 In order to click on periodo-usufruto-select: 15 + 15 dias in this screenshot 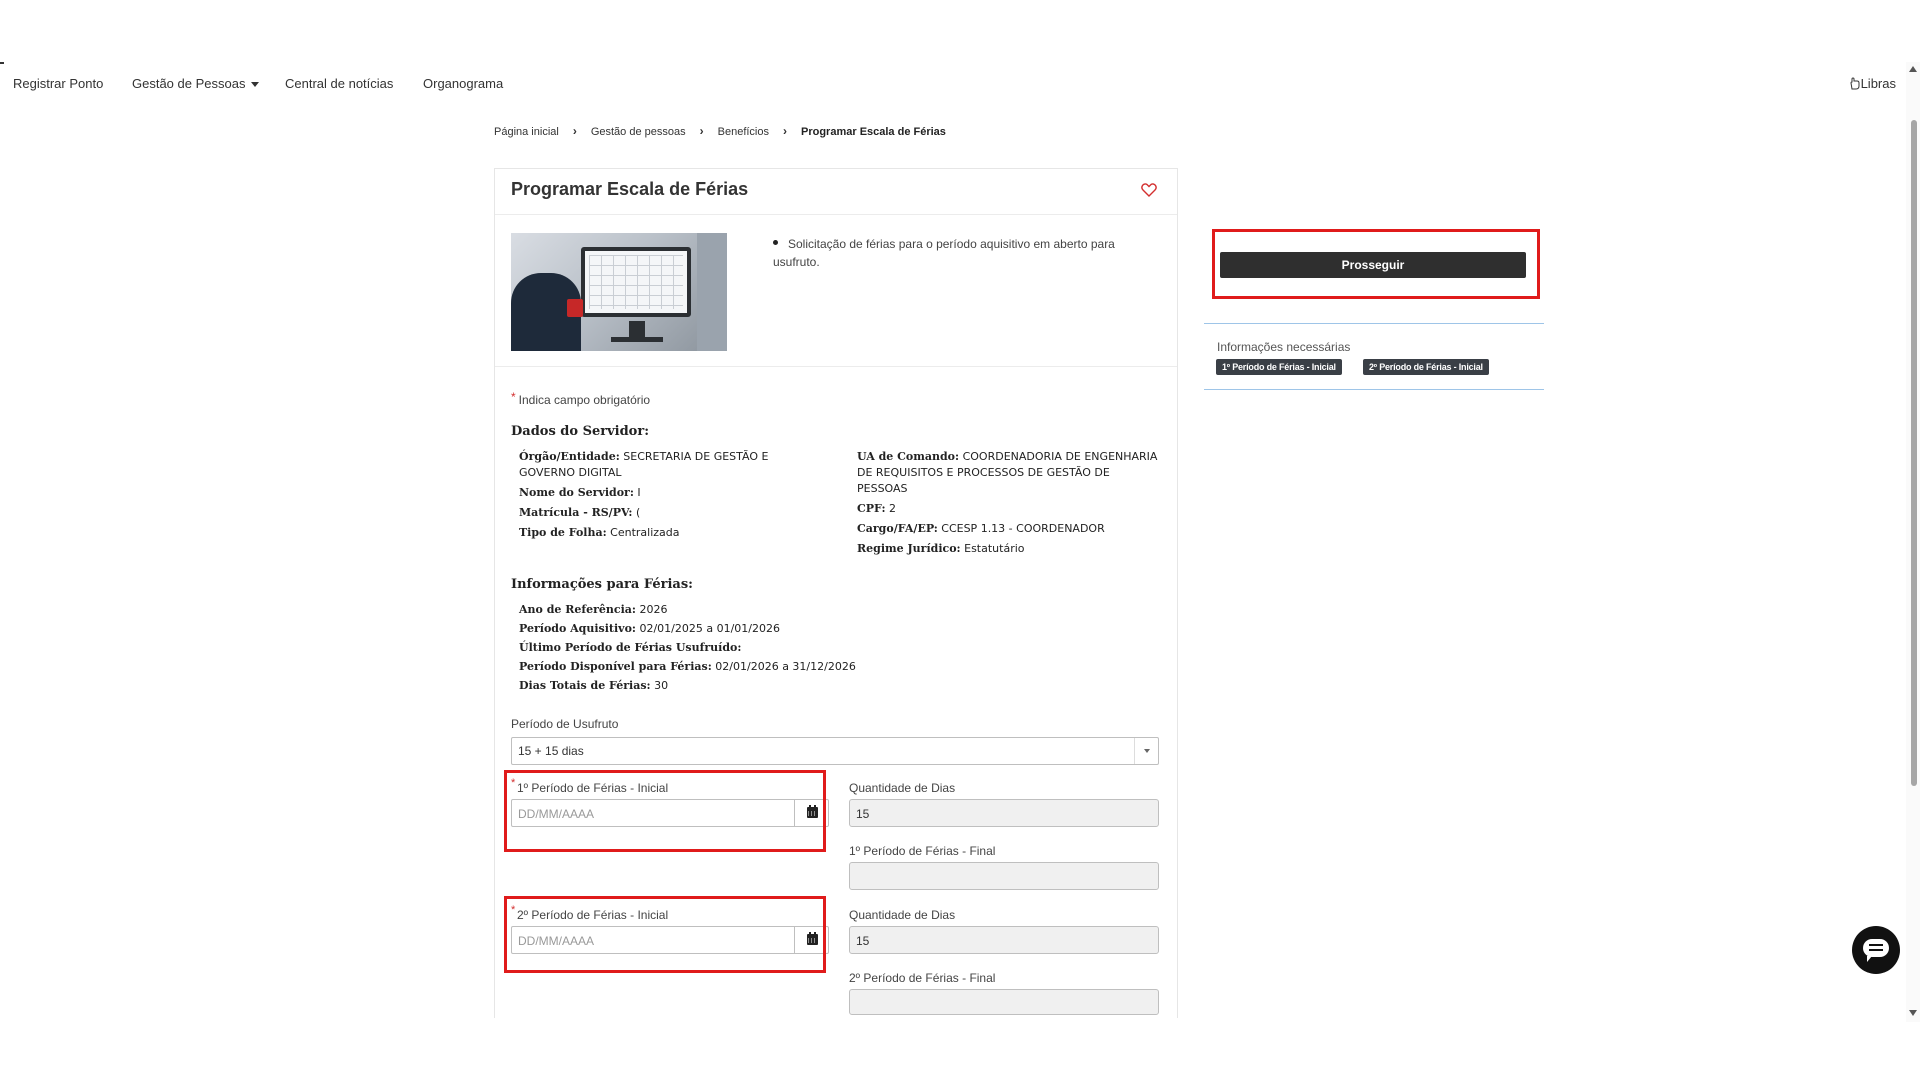, I will do `click(835, 751)`.